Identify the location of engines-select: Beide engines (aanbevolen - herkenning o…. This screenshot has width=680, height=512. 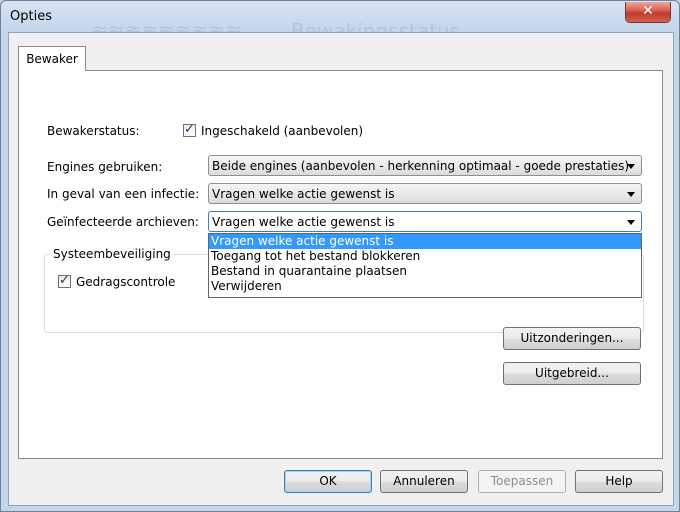
(425, 165).